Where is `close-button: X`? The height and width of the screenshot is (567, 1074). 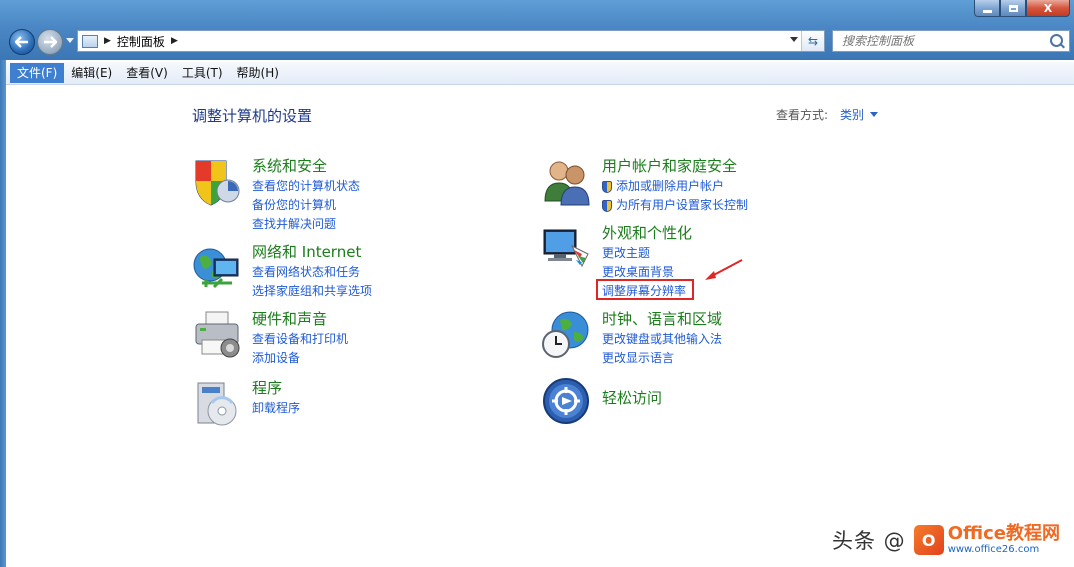
close-button: X is located at coordinates (1048, 8).